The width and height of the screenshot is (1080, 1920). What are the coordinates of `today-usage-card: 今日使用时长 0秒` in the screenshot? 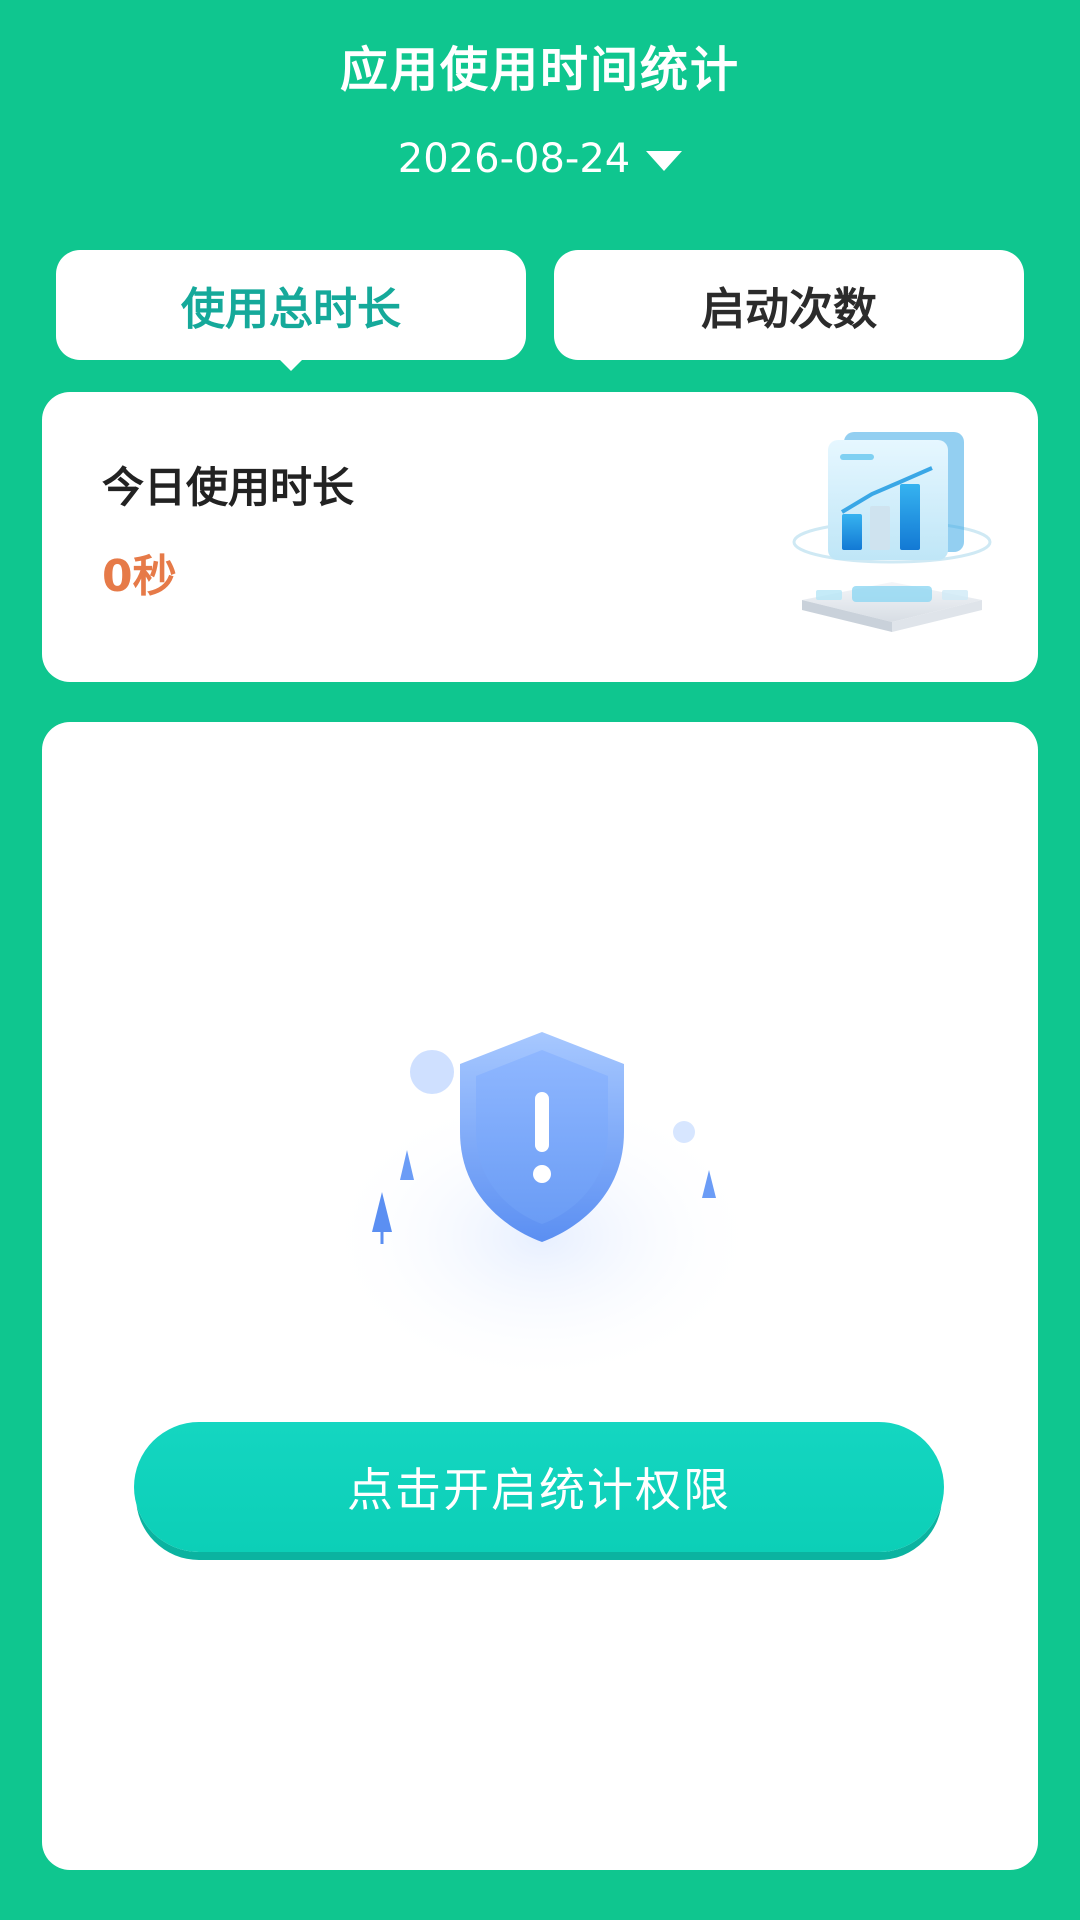 It's located at (540, 537).